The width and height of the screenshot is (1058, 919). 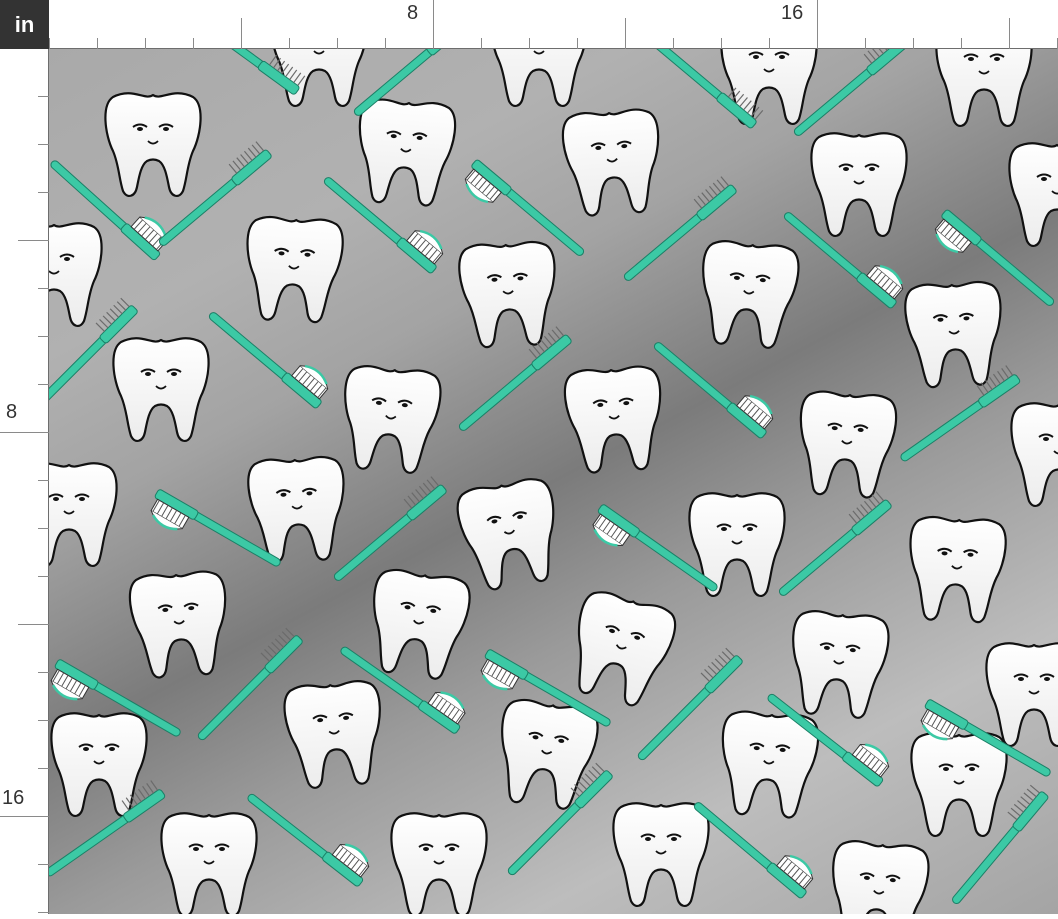 I want to click on ruler-top-label-16: 16, so click(x=792, y=13).